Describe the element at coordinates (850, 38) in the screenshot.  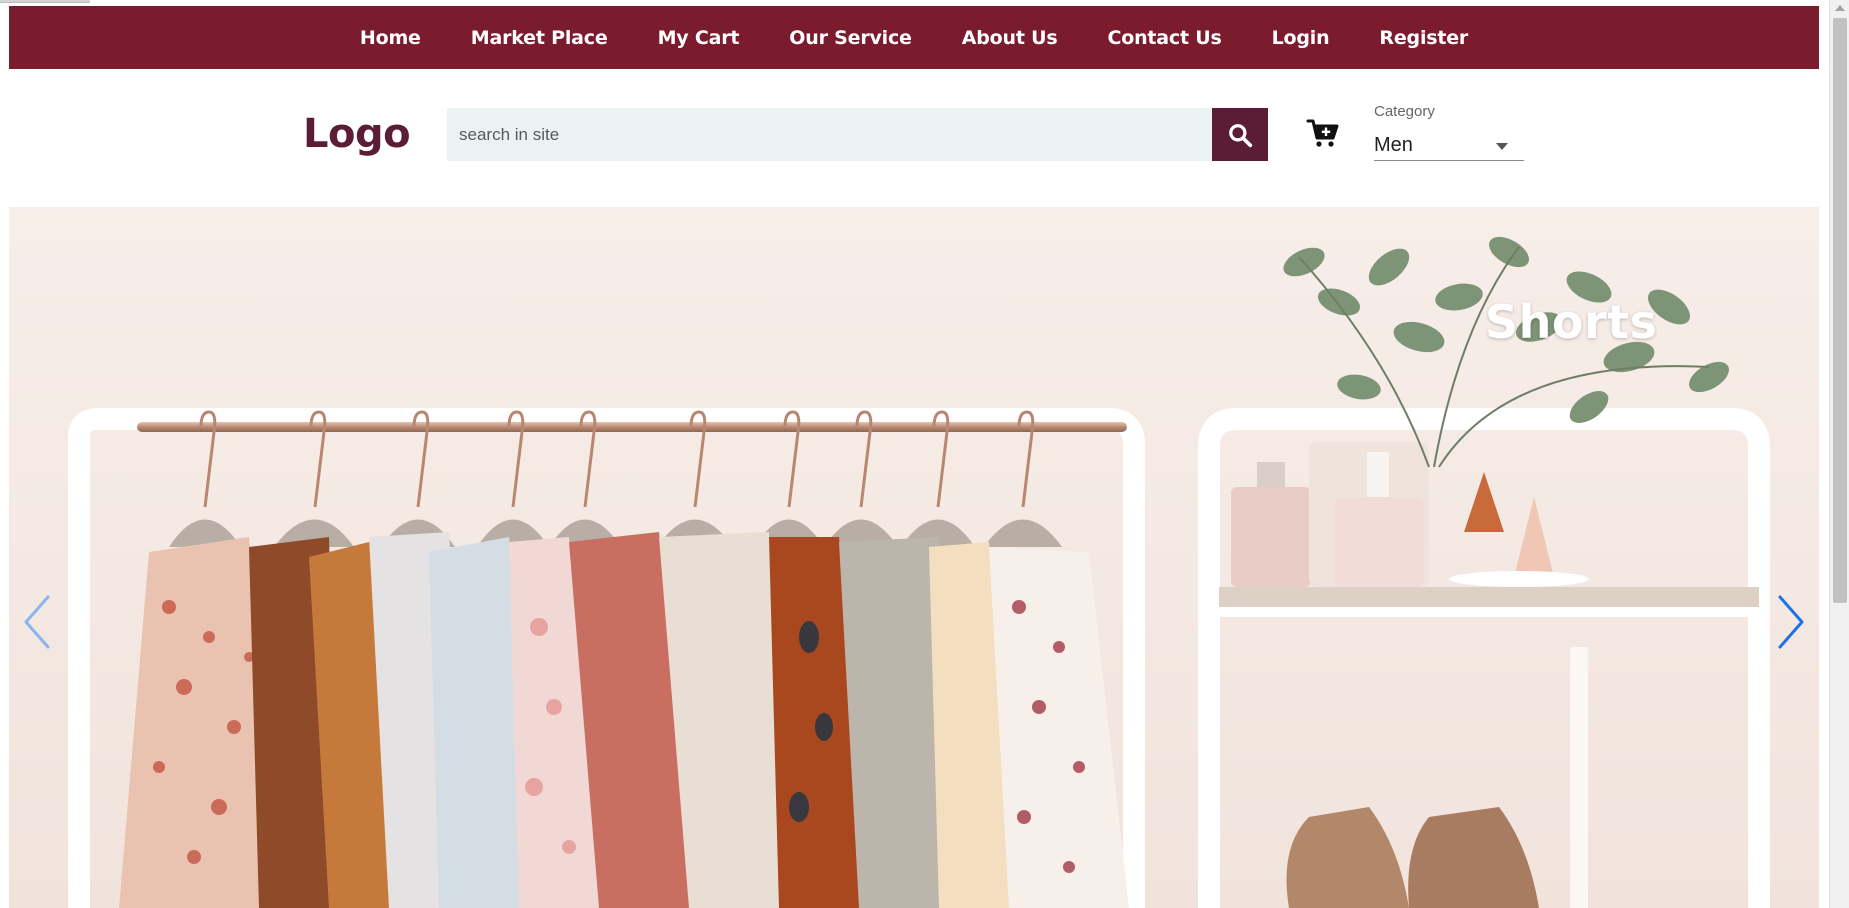
I see `nav-our-service: Our Service` at that location.